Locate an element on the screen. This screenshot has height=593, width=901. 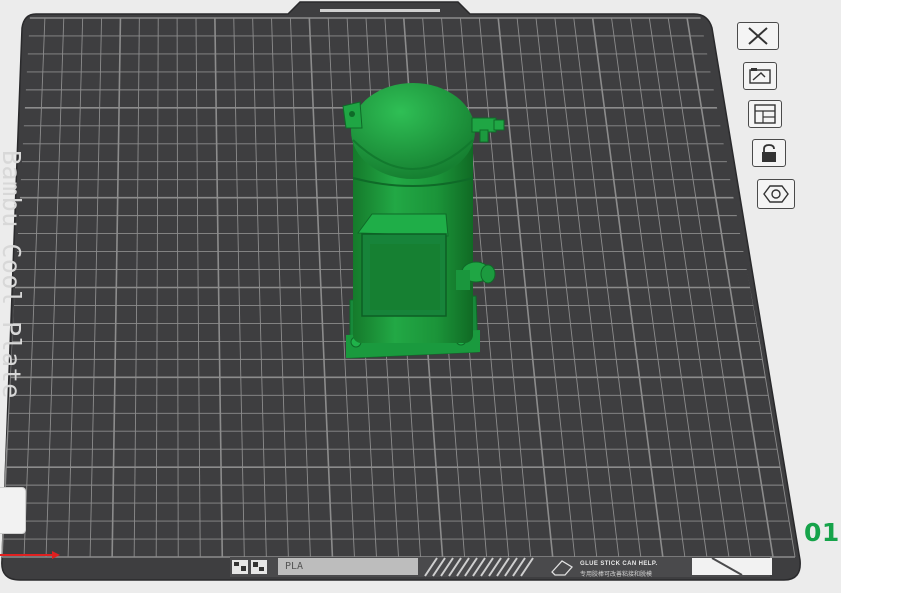
right-gutter is located at coordinates (871, 296).